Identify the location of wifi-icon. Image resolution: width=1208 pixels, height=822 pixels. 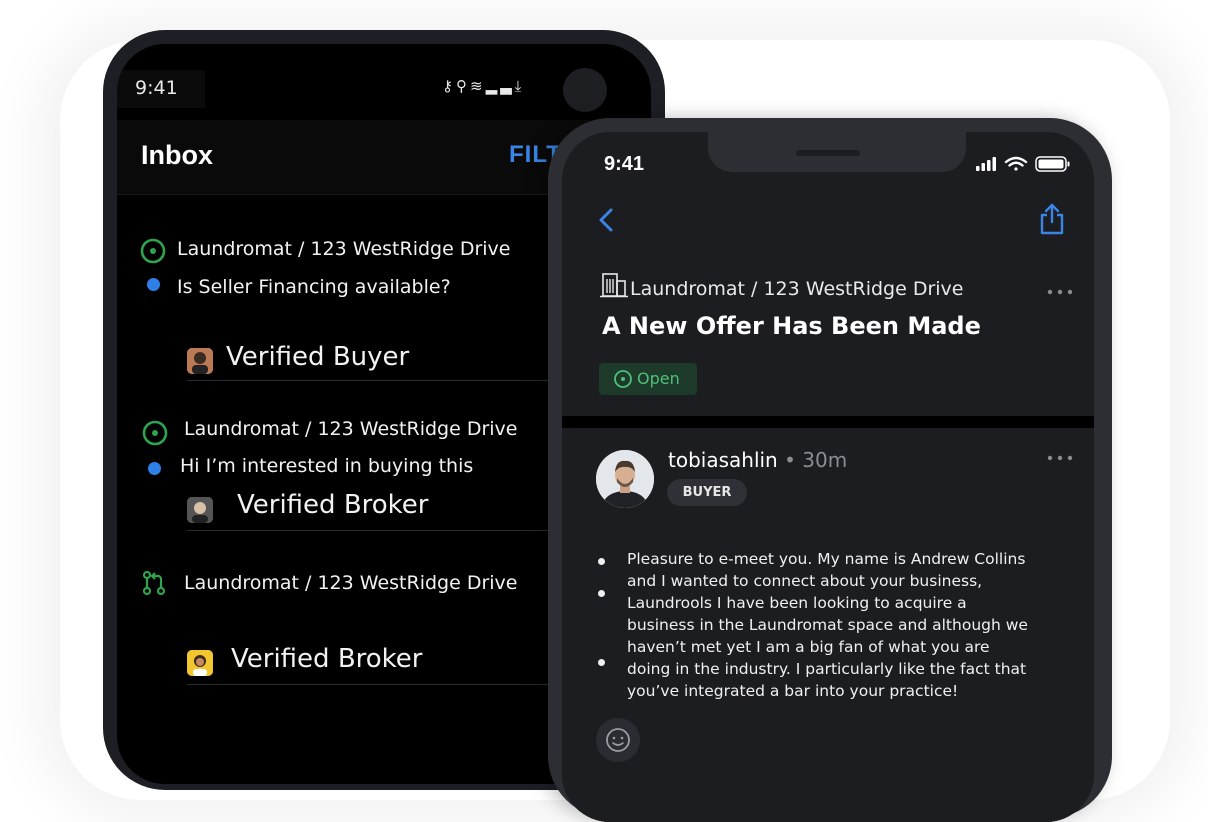
(1016, 163).